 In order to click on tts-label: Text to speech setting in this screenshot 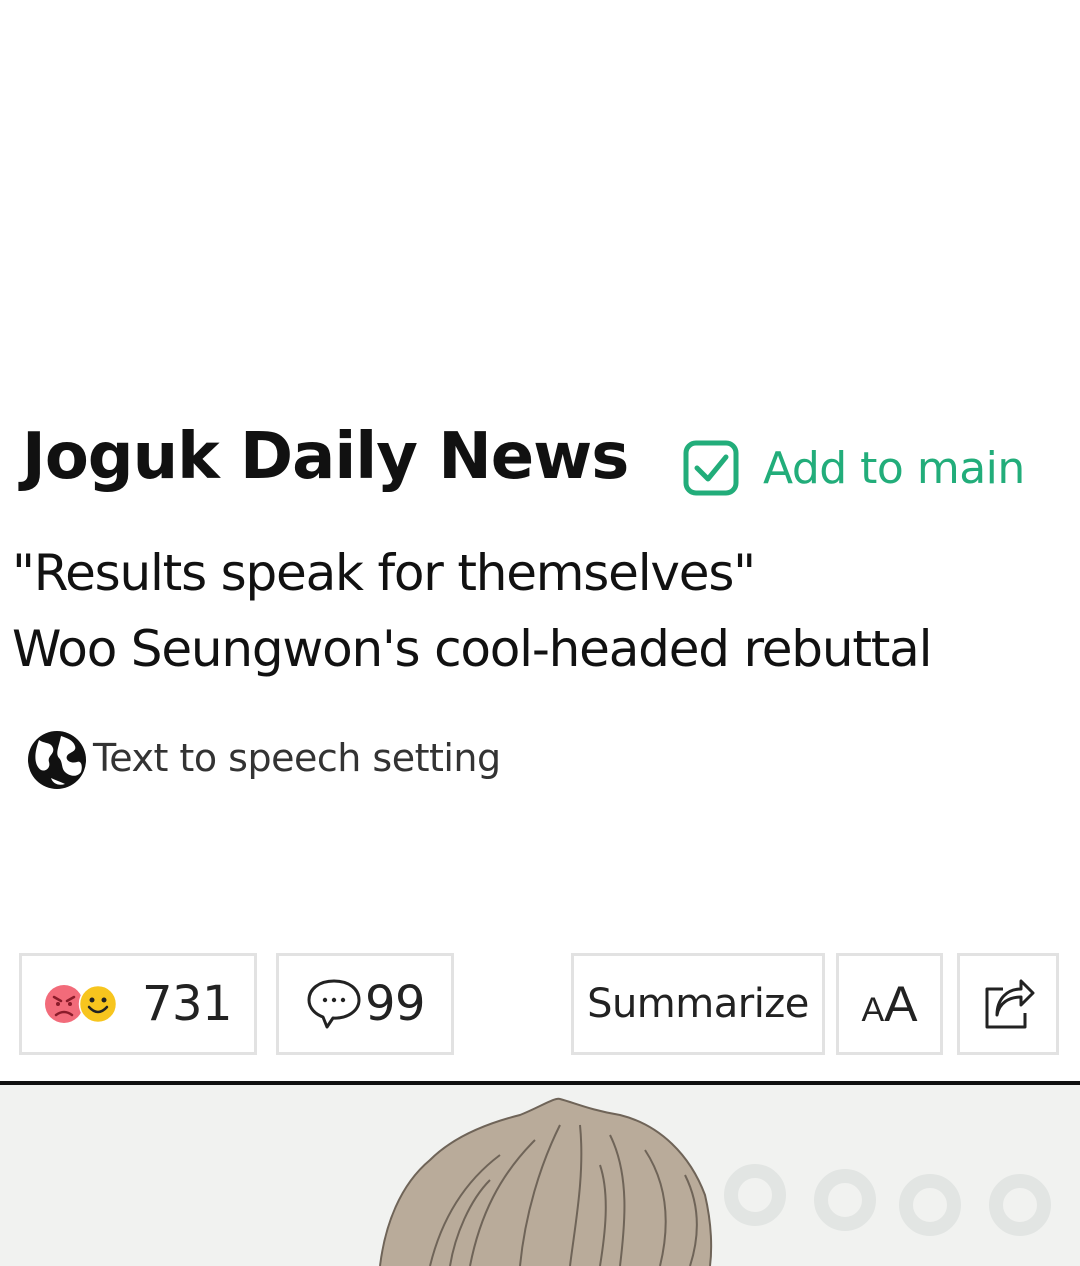, I will do `click(297, 758)`.